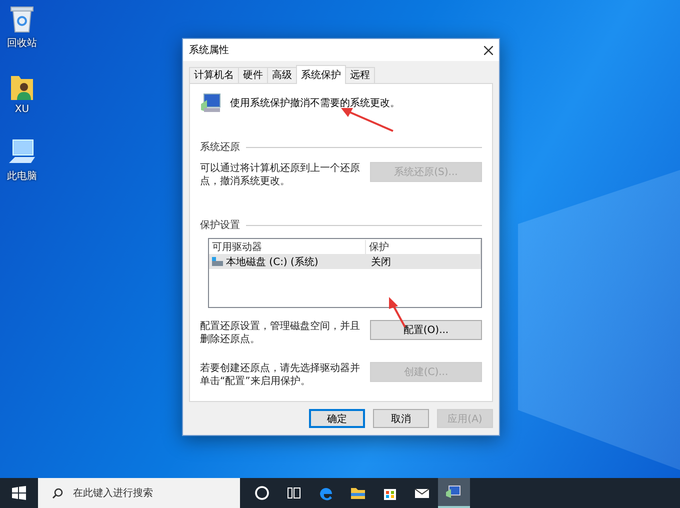 The width and height of the screenshot is (680, 508). Describe the element at coordinates (214, 75) in the screenshot. I see `tab: 计算机名` at that location.